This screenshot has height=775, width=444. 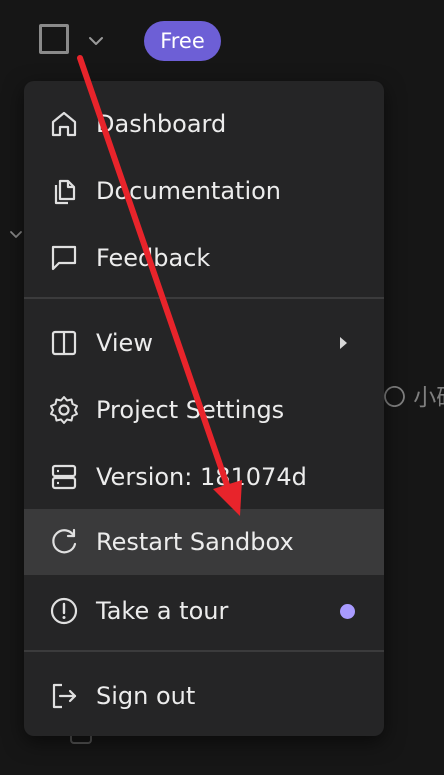 I want to click on menu-item-label: Restart Sandbox, so click(x=195, y=542).